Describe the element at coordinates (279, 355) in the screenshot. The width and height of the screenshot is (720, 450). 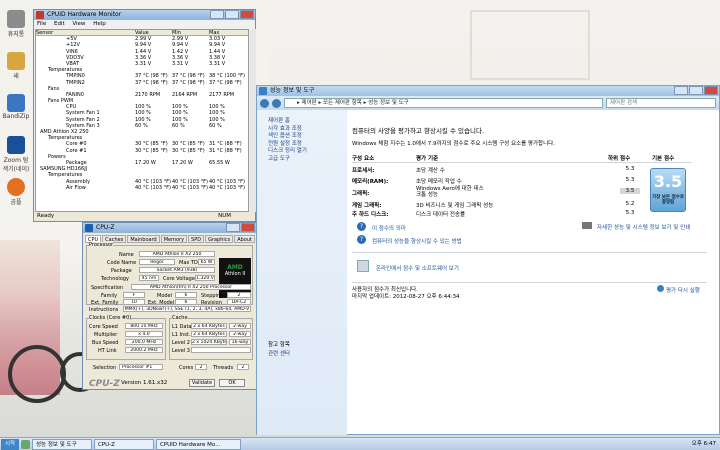
I see `link-action-center: 관련 센터` at that location.